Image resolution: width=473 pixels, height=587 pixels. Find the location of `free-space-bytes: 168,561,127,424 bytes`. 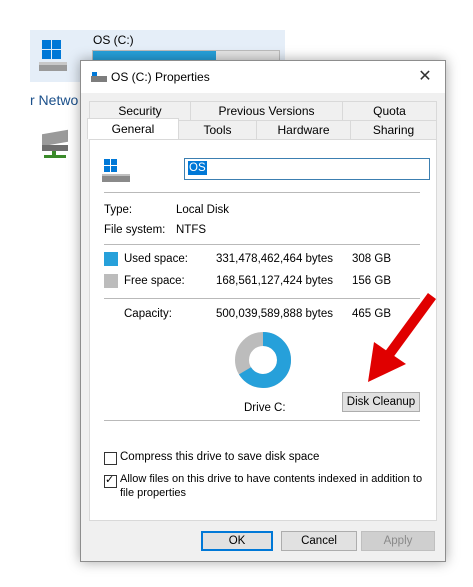

free-space-bytes: 168,561,127,424 bytes is located at coordinates (275, 281).